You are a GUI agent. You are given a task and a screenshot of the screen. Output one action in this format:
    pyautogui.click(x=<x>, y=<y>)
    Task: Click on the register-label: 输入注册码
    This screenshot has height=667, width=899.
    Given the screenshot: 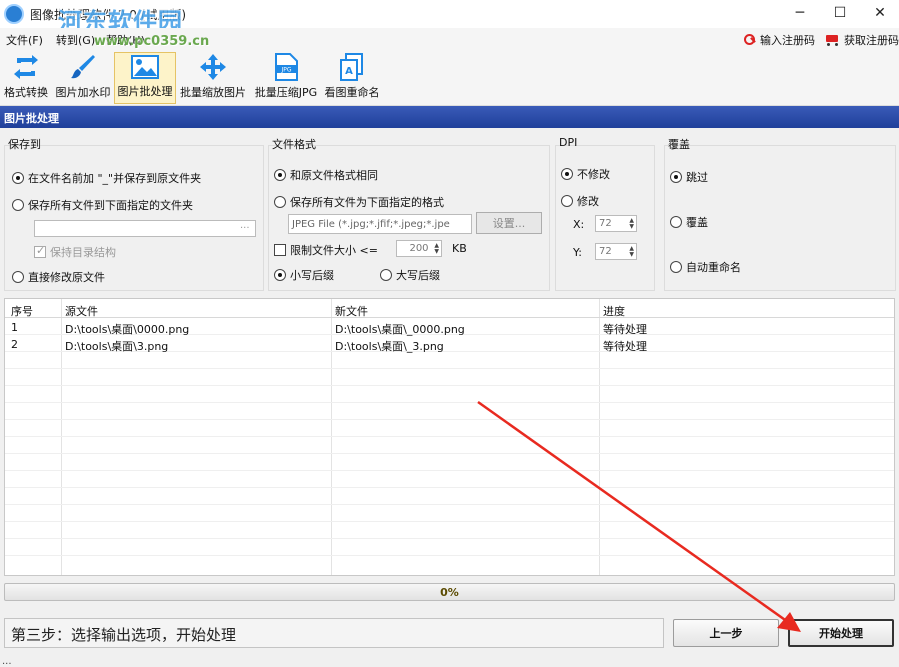 What is the action you would take?
    pyautogui.click(x=787, y=40)
    